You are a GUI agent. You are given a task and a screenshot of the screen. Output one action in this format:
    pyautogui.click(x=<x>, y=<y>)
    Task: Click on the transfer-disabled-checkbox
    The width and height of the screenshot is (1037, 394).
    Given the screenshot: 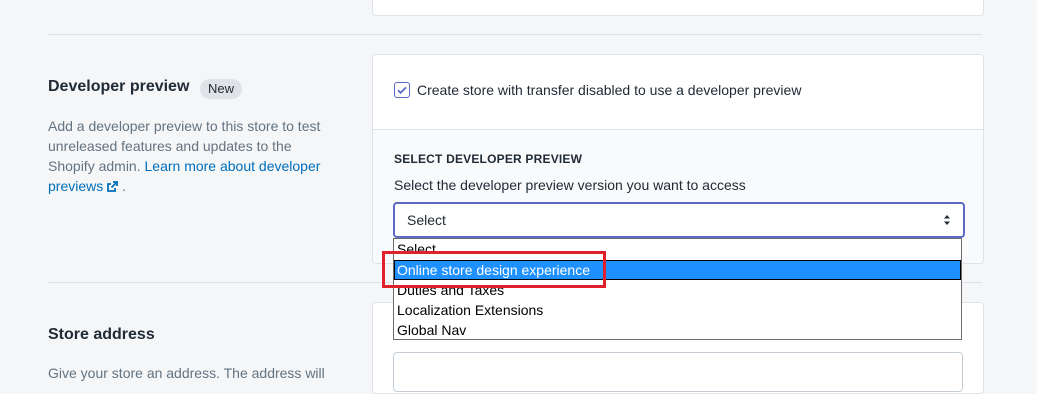 What is the action you would take?
    pyautogui.click(x=402, y=90)
    